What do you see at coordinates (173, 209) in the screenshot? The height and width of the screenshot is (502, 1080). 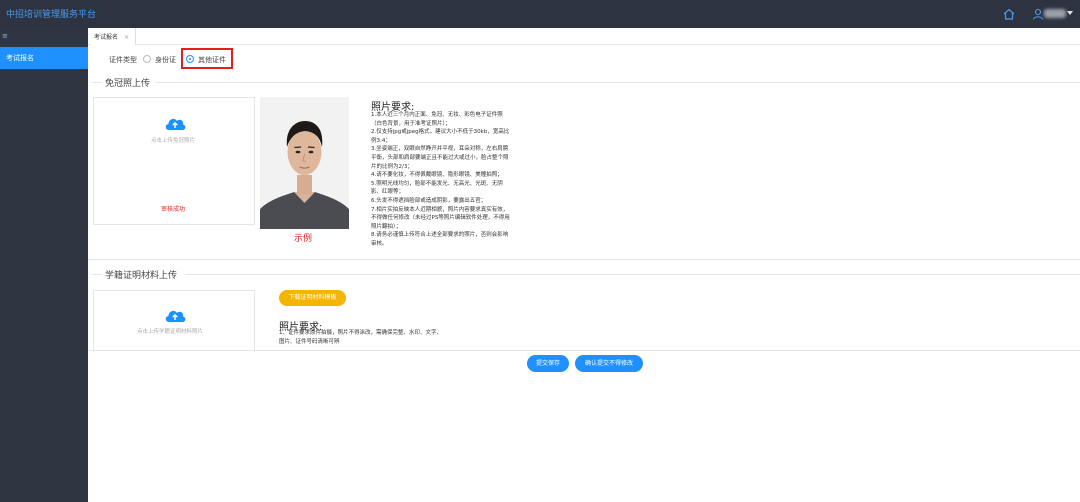 I see `audit-status: 审核成功` at bounding box center [173, 209].